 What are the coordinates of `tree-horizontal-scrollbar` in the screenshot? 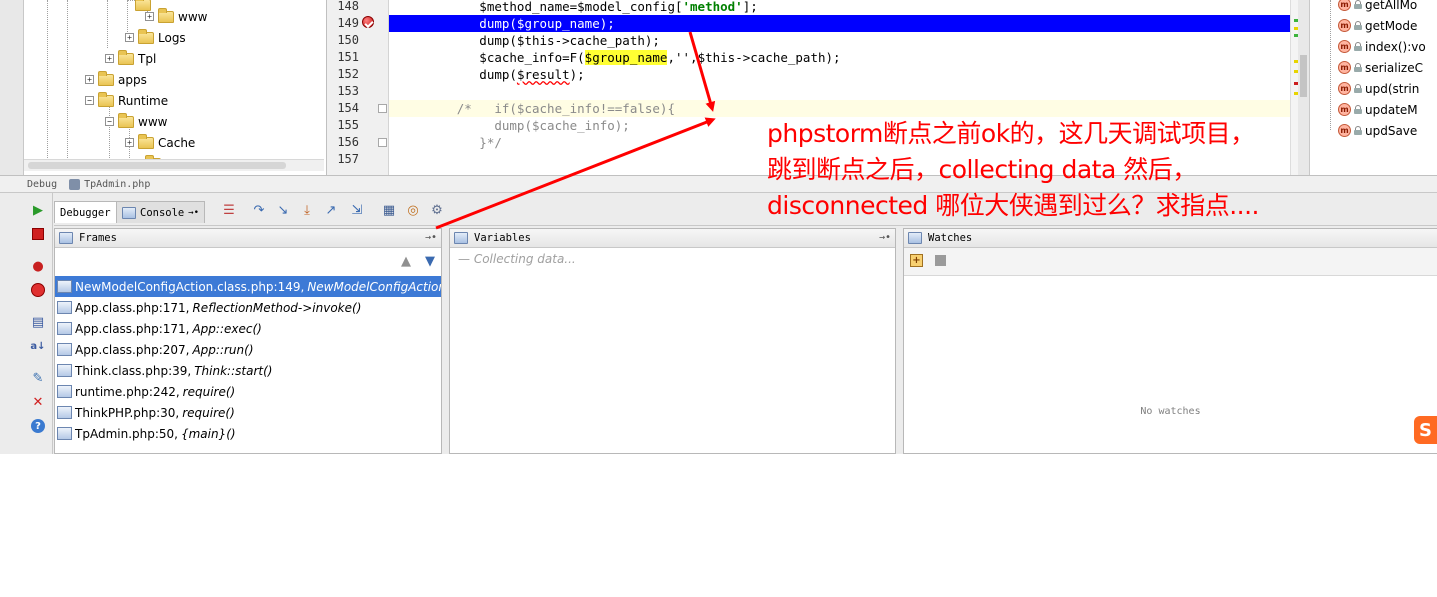 It's located at (174, 165).